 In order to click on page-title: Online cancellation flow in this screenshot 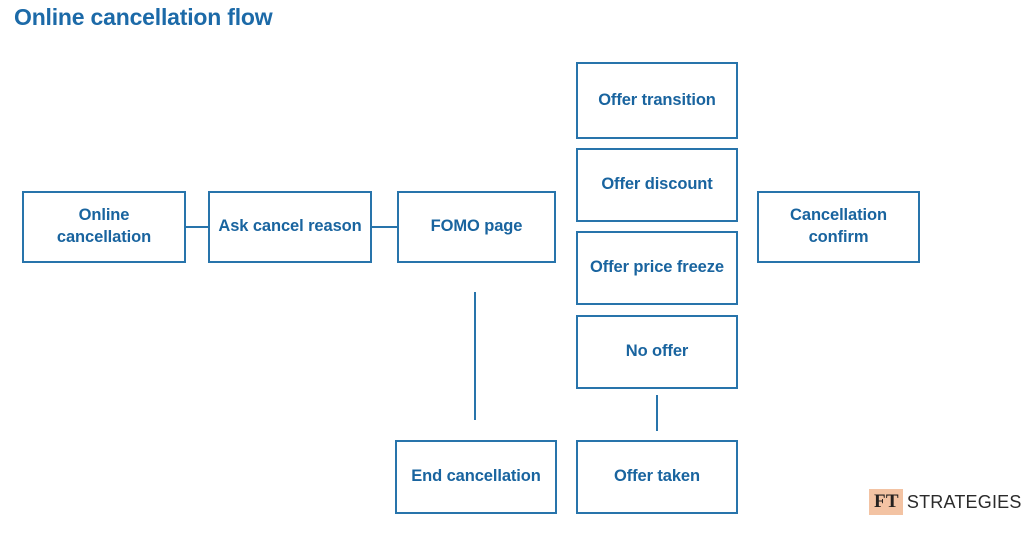, I will do `click(143, 17)`.